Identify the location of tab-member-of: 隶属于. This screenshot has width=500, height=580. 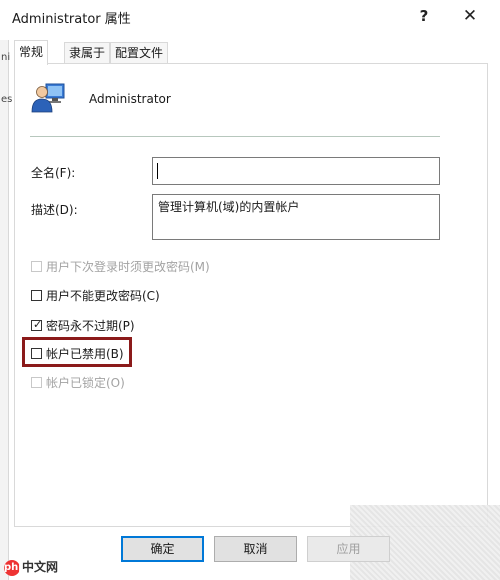
(87, 52).